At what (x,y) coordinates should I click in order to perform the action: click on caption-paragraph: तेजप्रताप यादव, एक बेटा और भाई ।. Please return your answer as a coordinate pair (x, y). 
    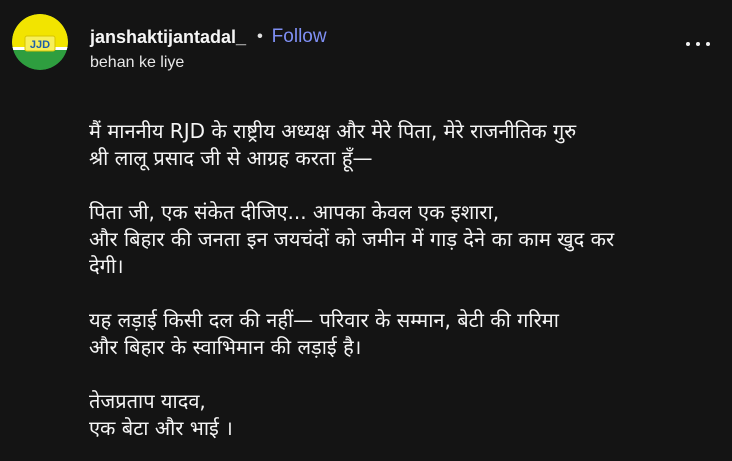
    Looking at the image, I should click on (404, 415).